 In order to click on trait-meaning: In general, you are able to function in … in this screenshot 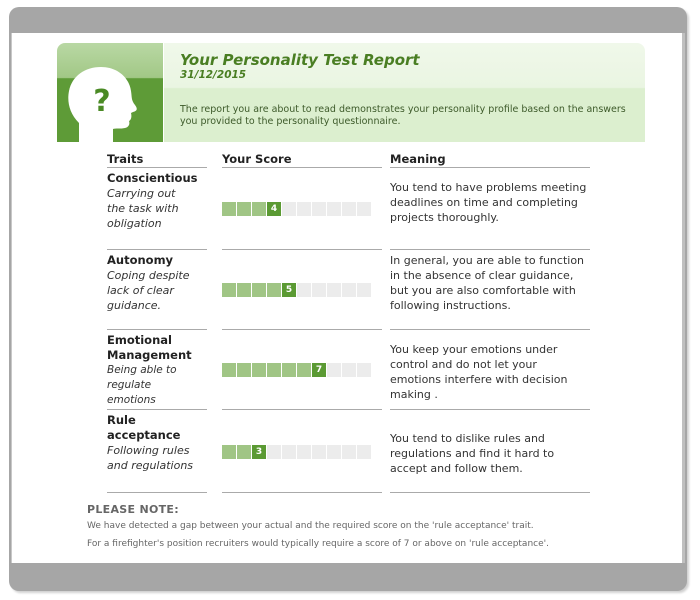, I will do `click(487, 283)`.